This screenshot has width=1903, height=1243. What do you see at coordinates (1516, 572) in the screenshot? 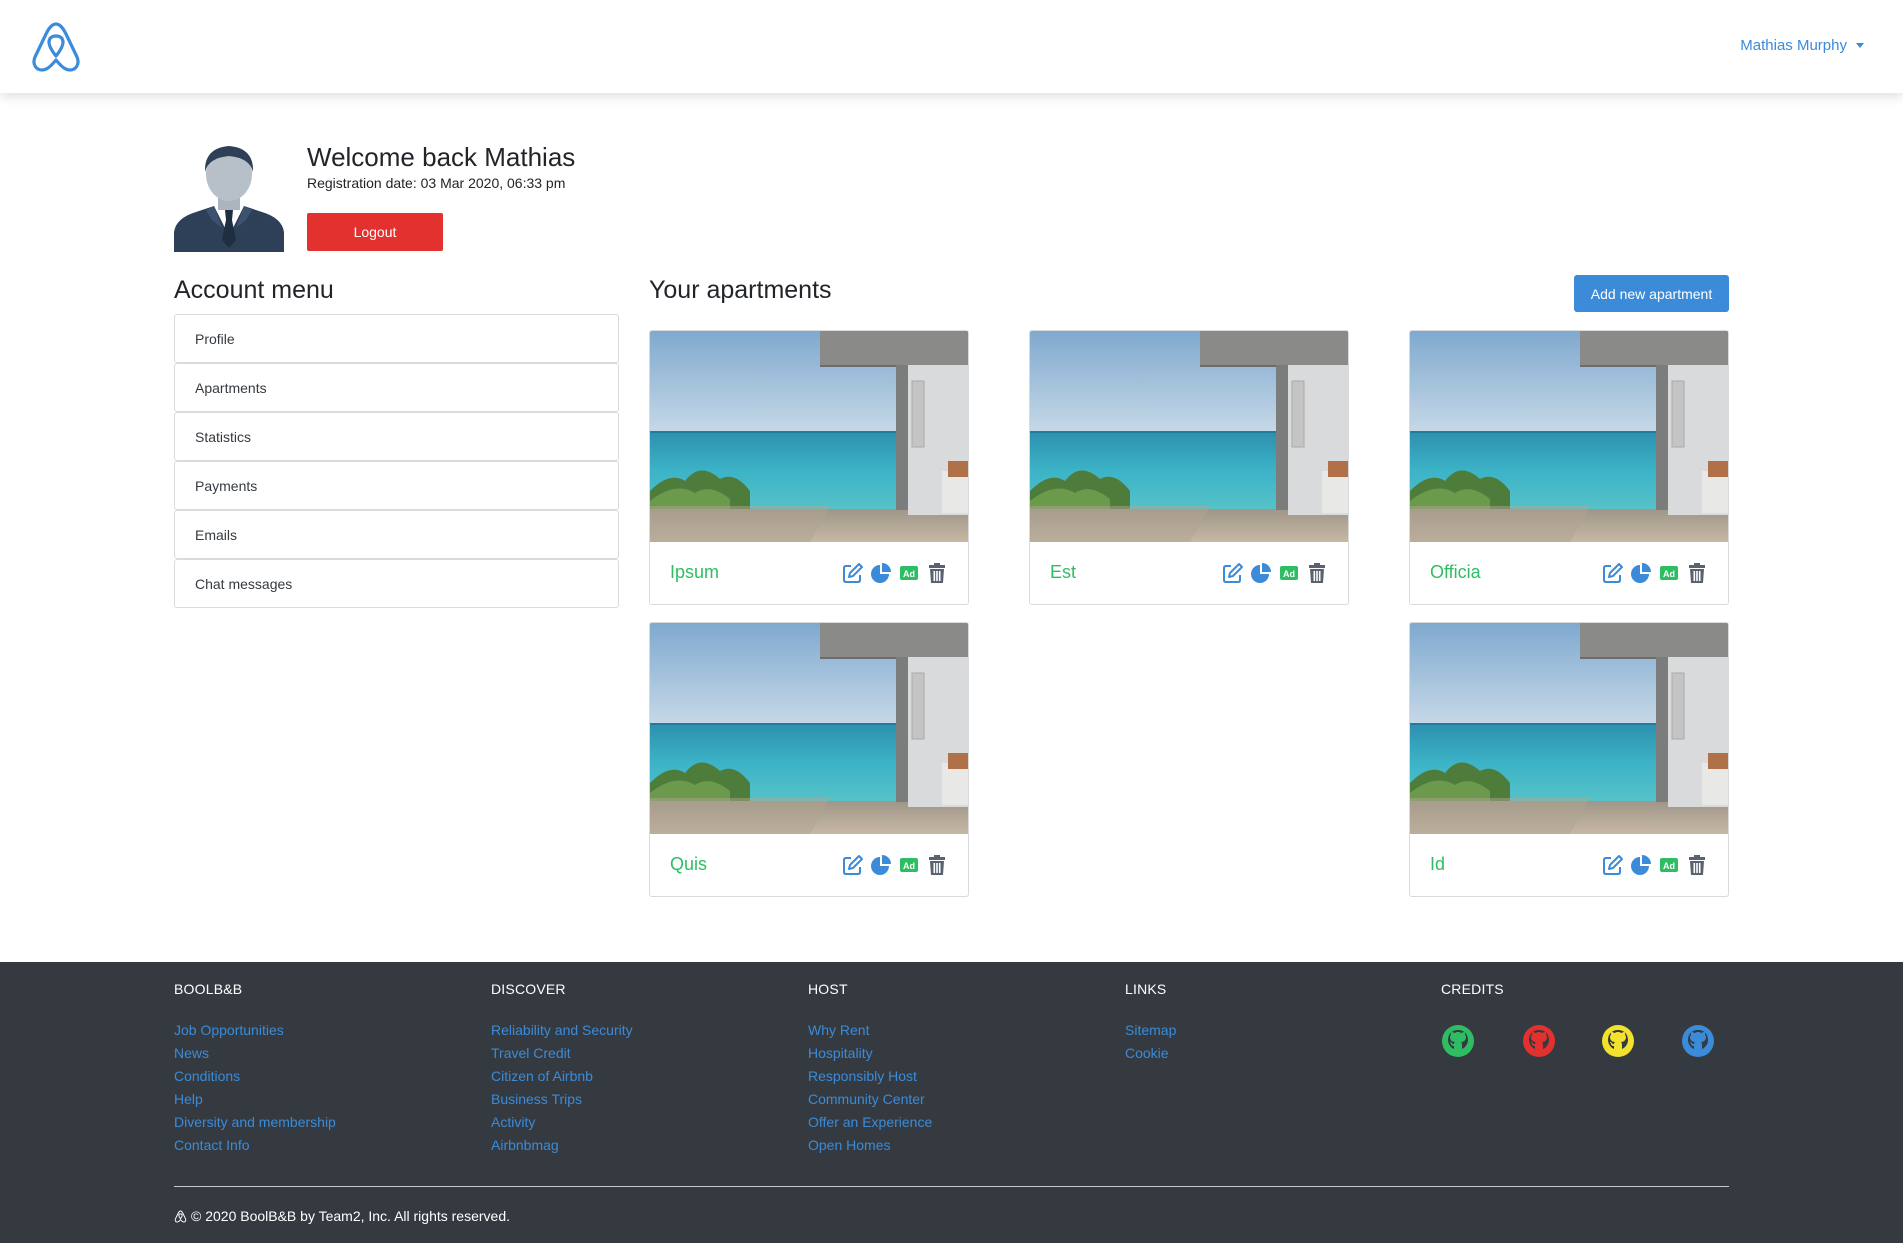
I see `apartment-name: Officia` at bounding box center [1516, 572].